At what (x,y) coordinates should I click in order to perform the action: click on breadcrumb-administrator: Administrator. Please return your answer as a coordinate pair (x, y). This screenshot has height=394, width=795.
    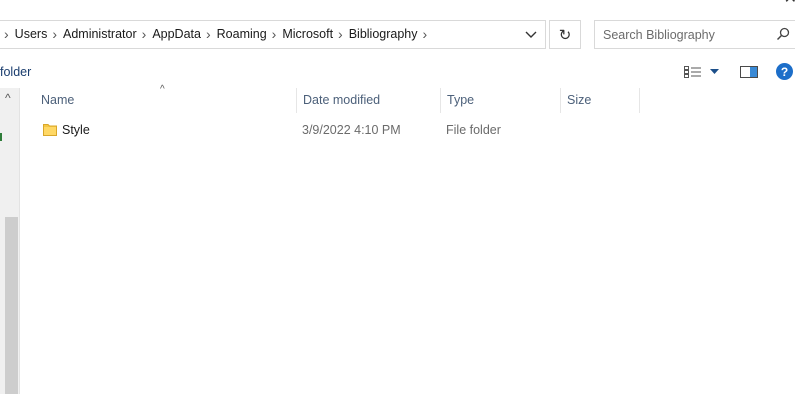
    Looking at the image, I should click on (100, 34).